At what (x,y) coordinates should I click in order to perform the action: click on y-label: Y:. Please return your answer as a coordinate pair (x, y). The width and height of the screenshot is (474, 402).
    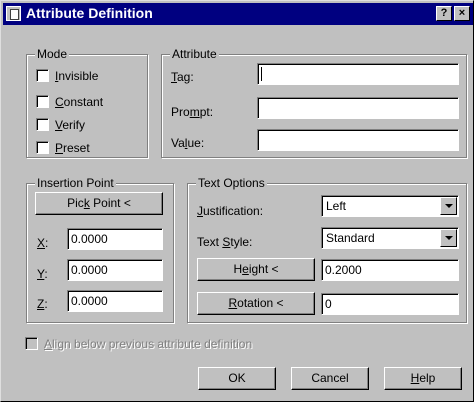
    Looking at the image, I should click on (42, 274).